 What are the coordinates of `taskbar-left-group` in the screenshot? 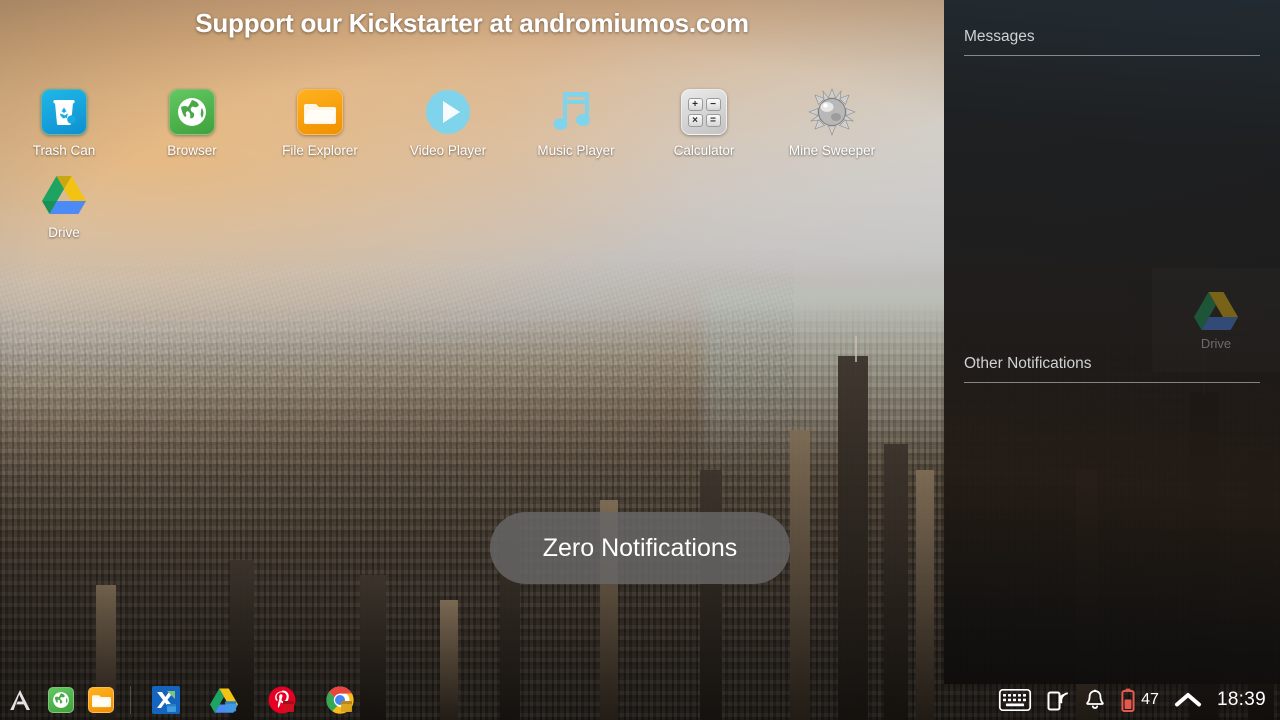 It's located at (72, 700).